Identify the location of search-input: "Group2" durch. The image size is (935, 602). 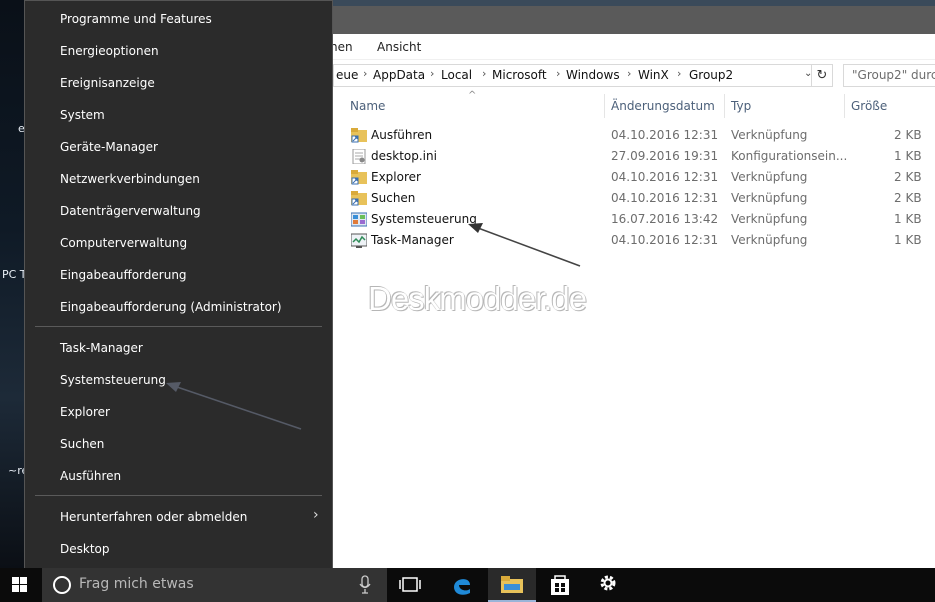
(889, 75).